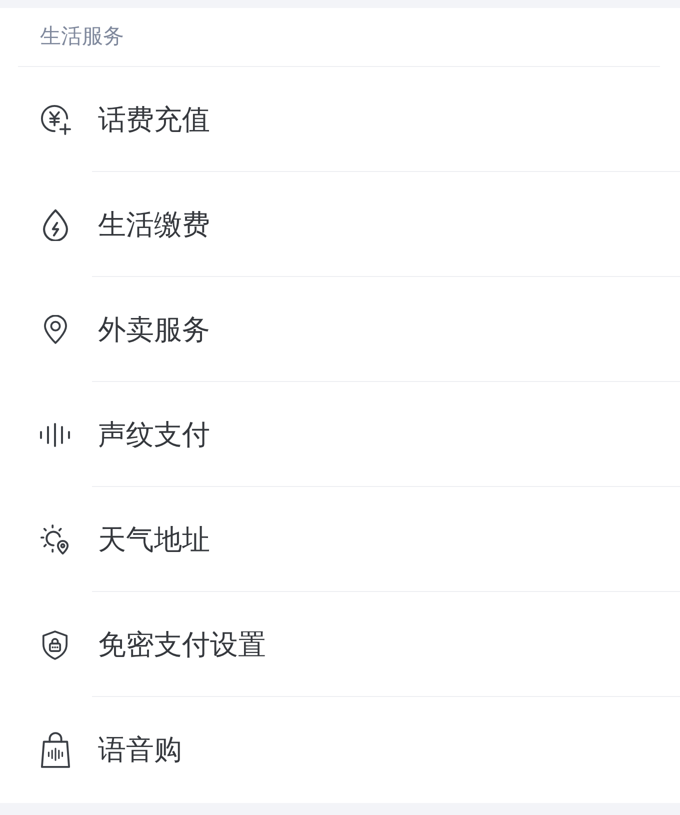  What do you see at coordinates (340, 434) in the screenshot?
I see `service-menu-item: 声纹支付` at bounding box center [340, 434].